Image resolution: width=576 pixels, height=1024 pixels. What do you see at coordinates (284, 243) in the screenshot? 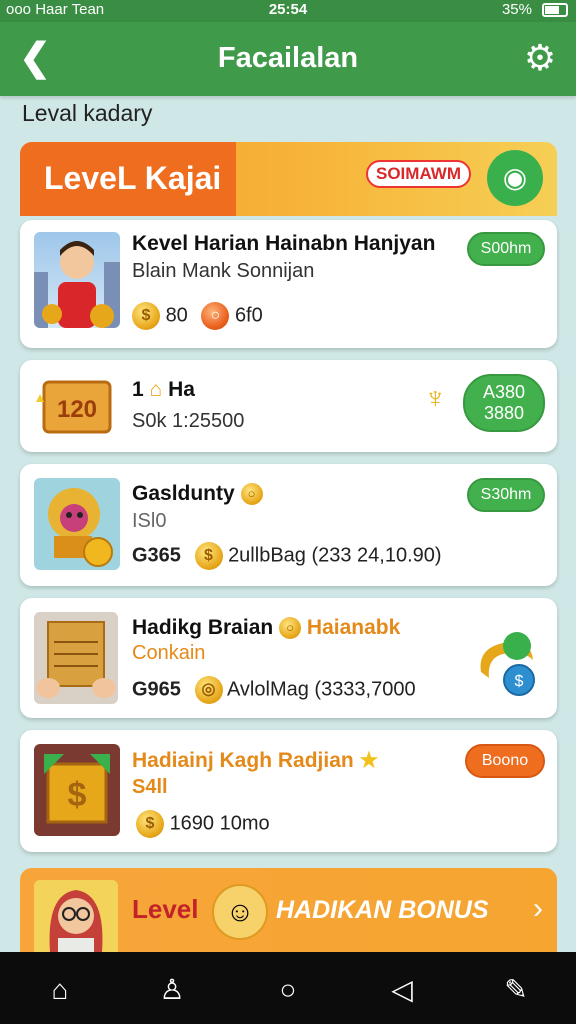
I see `card-title: Kevel Harian Hainabn Hanjyan` at bounding box center [284, 243].